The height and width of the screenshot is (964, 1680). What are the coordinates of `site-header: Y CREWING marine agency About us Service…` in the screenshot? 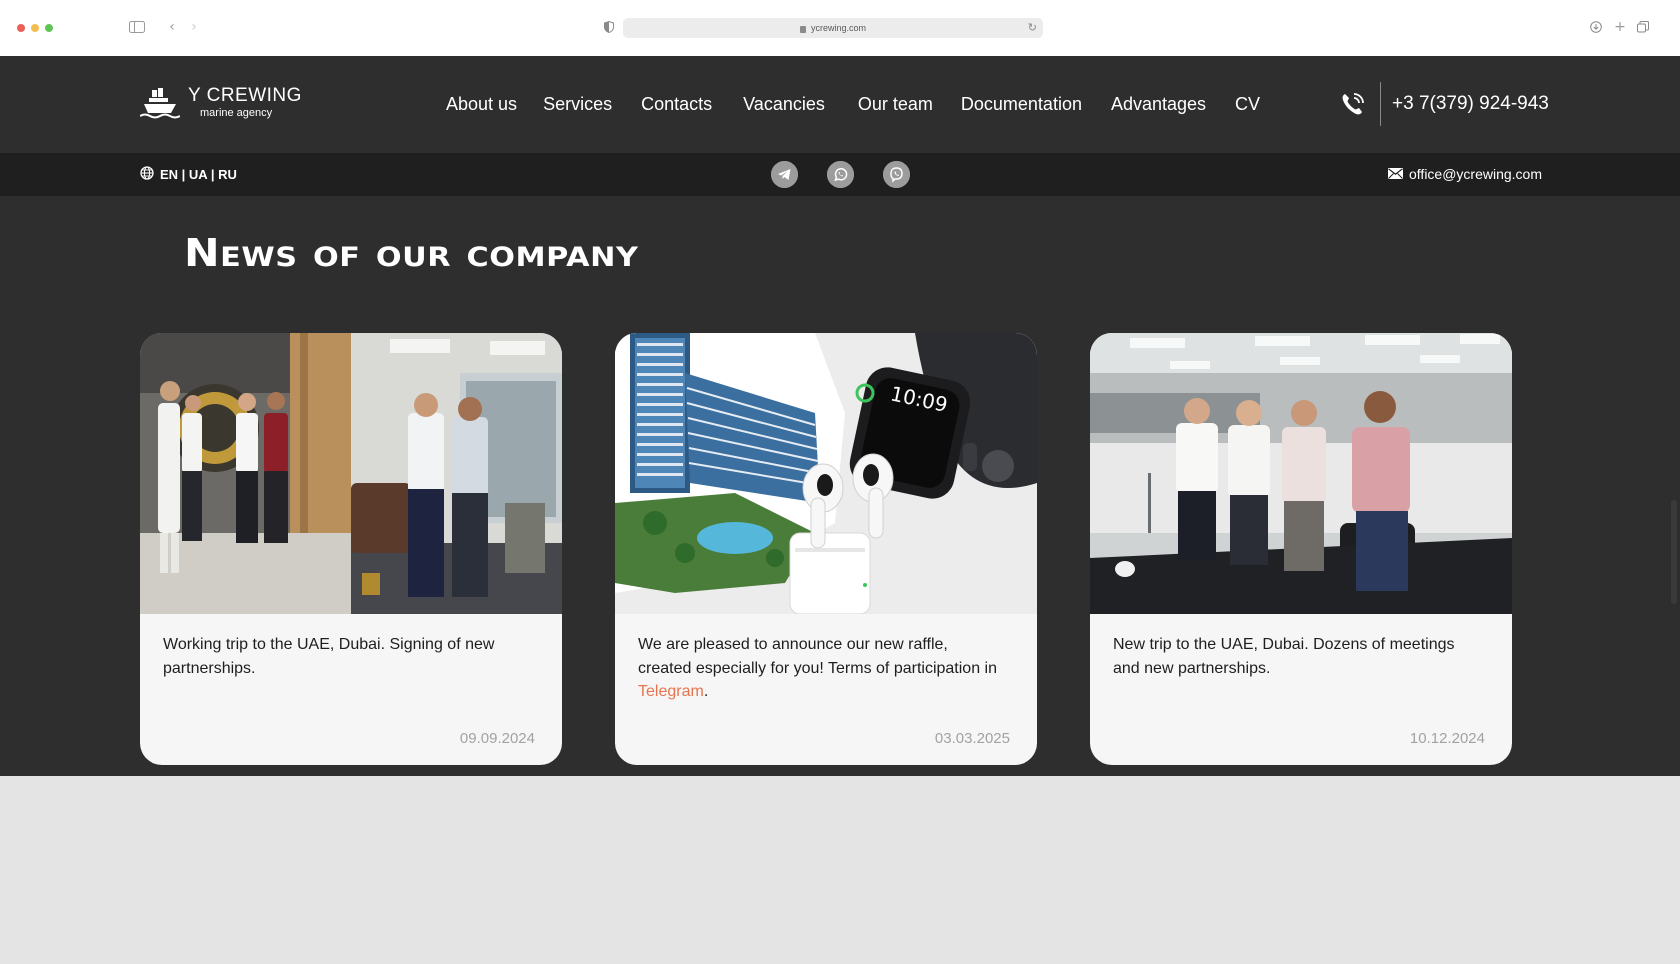 It's located at (840, 104).